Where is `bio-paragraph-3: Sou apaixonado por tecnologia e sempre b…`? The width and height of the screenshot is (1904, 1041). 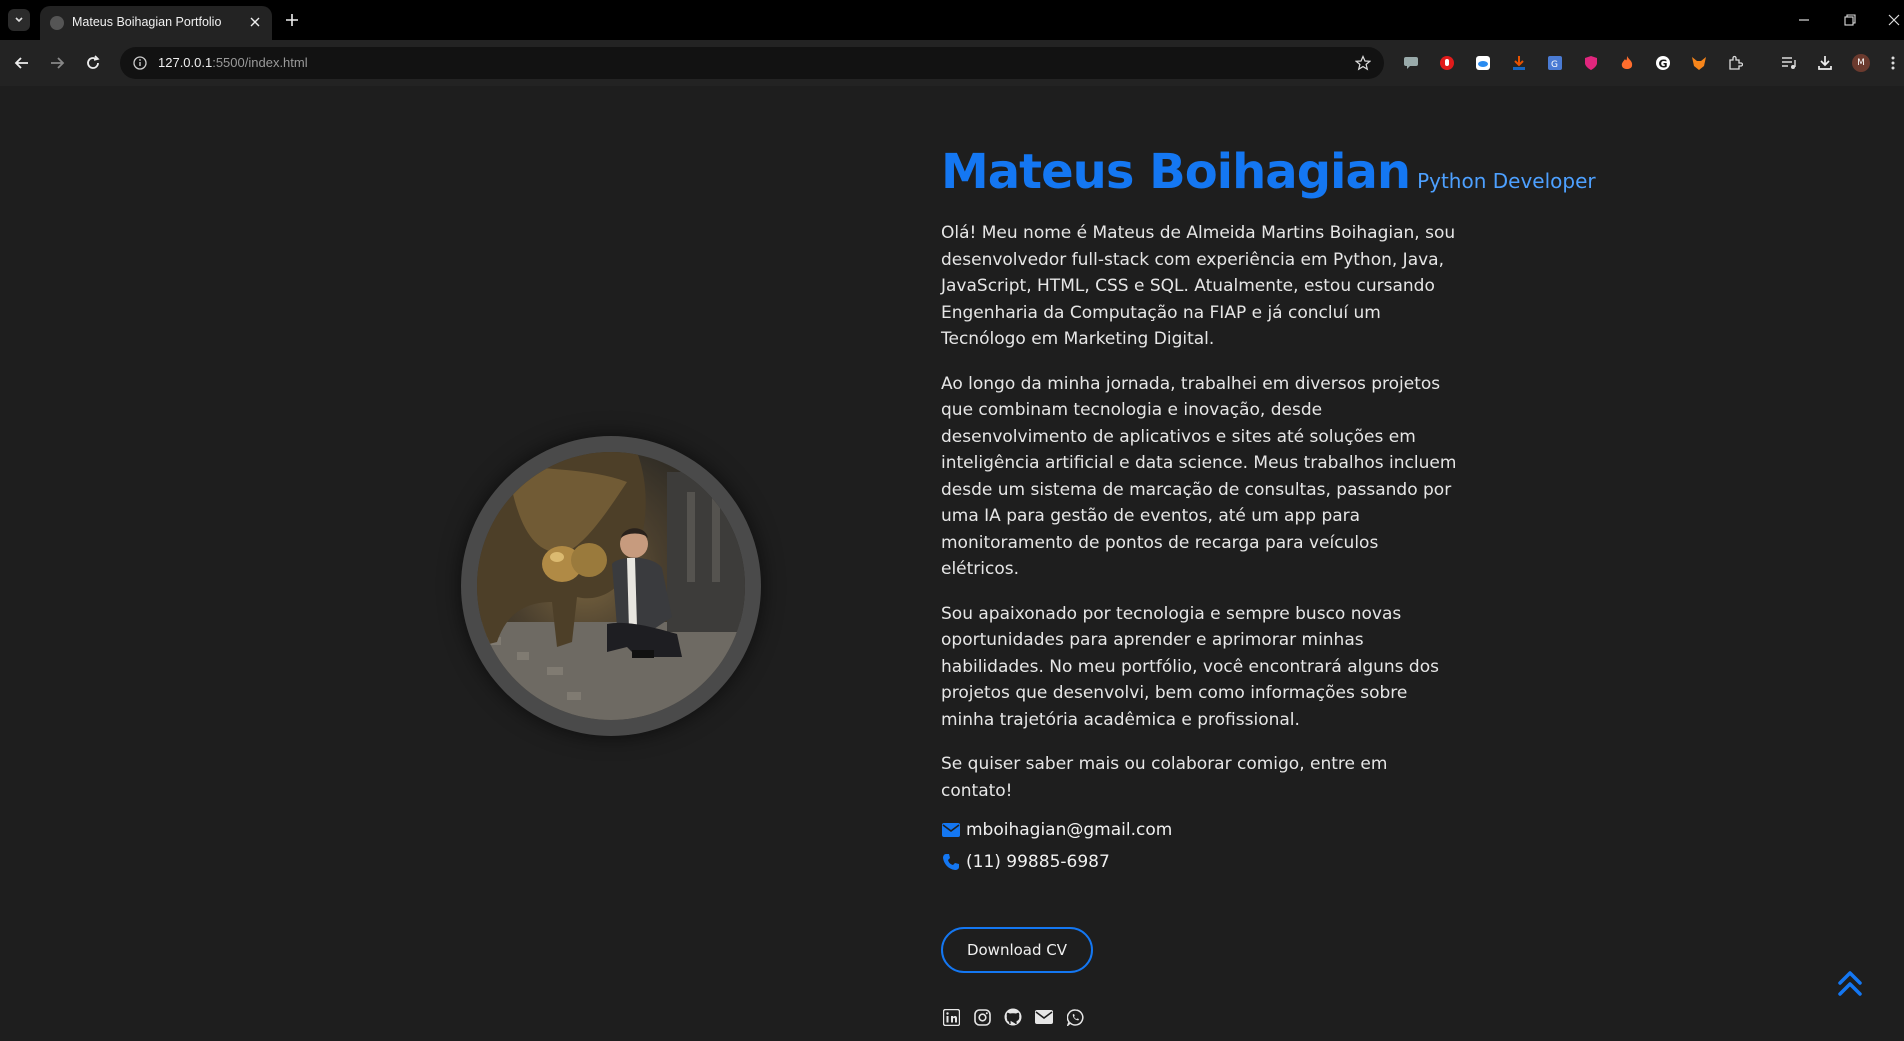
bio-paragraph-3: Sou apaixonado por tecnologia e sempre b… is located at coordinates (1190, 666).